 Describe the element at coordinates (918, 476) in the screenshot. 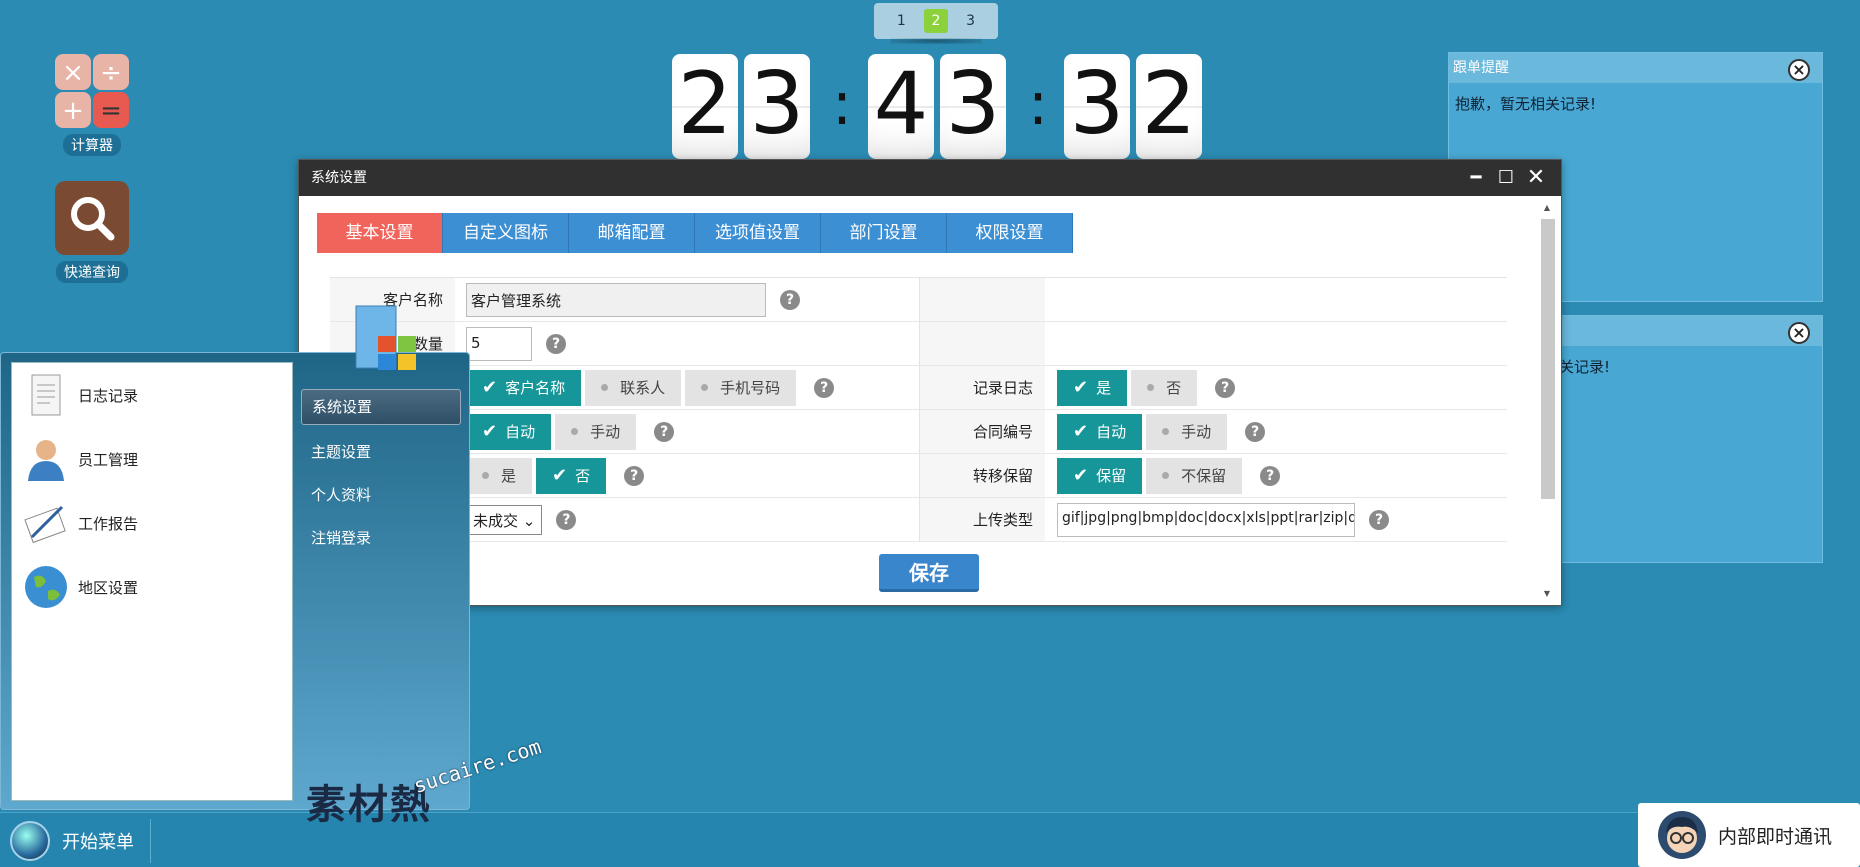

I see `table-row: 是 ✔ 否 ? 转移保留 ✔ 保留 不保留 ?` at that location.